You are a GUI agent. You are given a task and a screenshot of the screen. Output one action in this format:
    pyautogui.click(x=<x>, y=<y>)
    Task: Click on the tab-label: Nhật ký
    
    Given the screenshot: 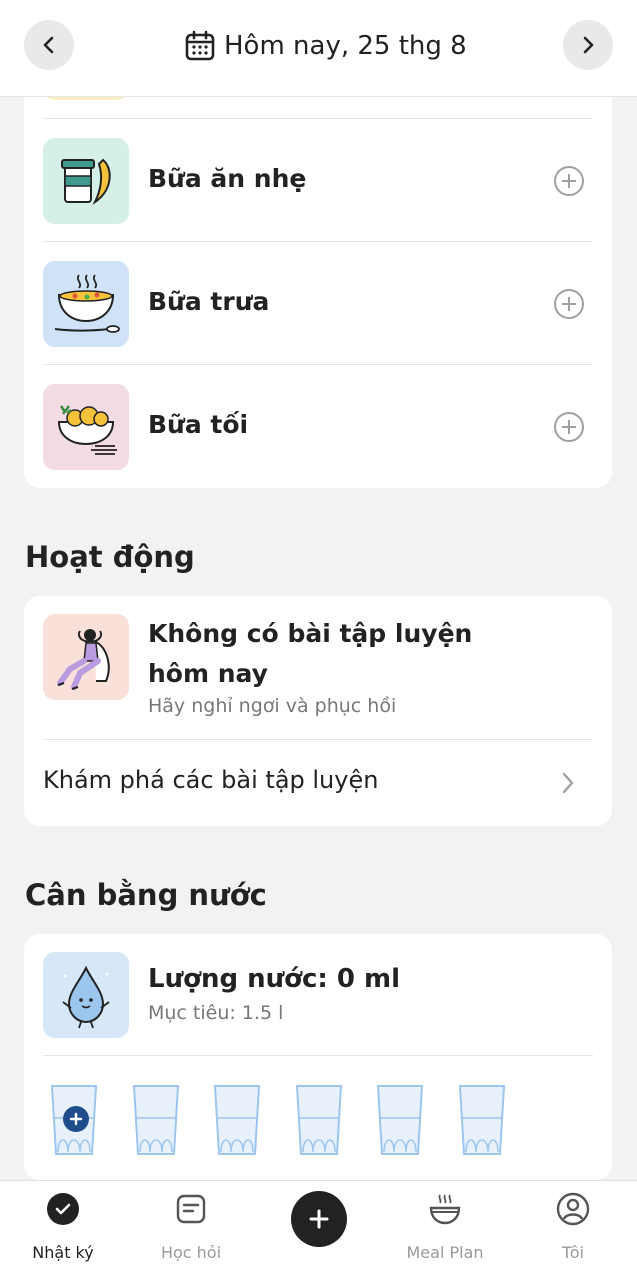 What is the action you would take?
    pyautogui.click(x=63, y=1252)
    